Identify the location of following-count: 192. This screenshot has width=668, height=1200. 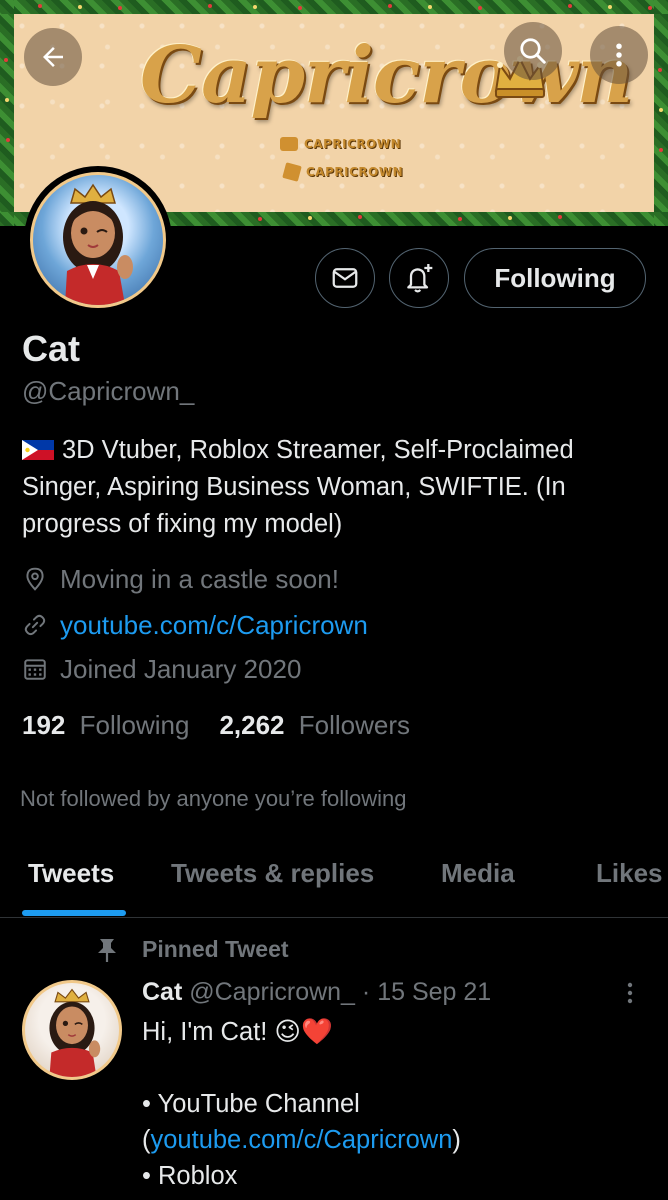
(44, 725).